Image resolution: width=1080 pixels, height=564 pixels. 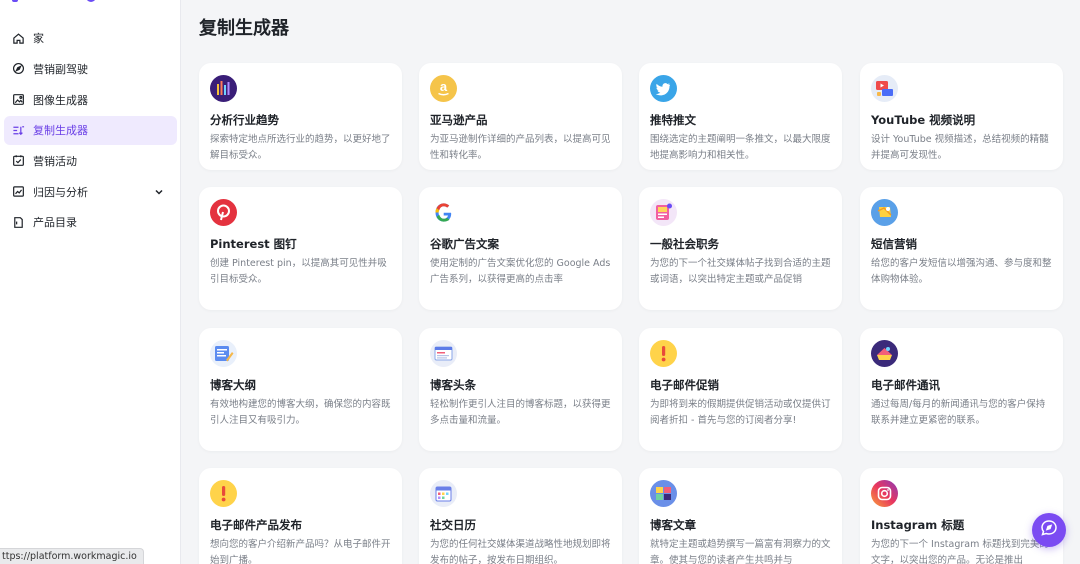 What do you see at coordinates (673, 525) in the screenshot?
I see `card-title: 博客文章` at bounding box center [673, 525].